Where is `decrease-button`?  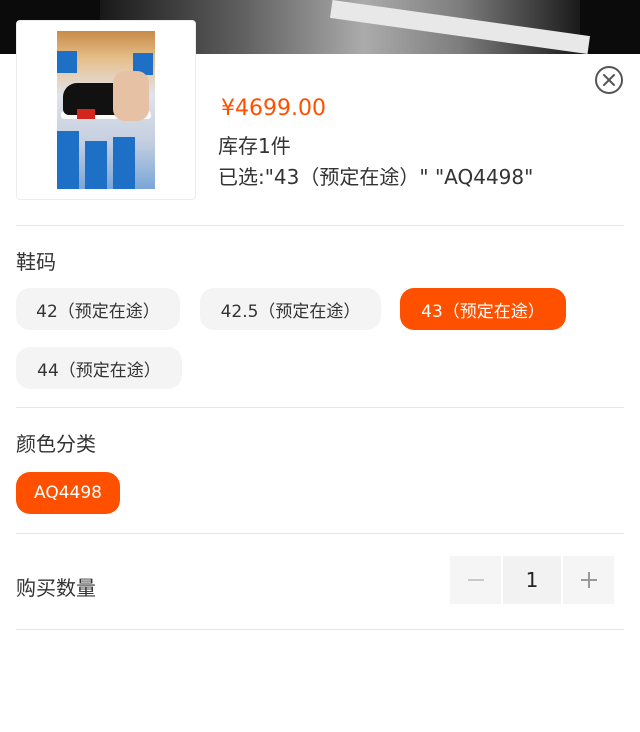 decrease-button is located at coordinates (475, 580).